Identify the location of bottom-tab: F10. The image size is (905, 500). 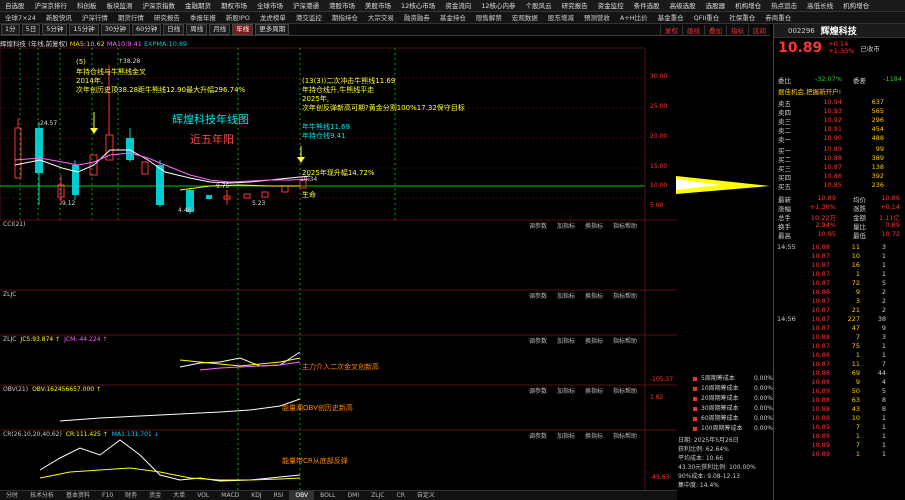
(107, 495).